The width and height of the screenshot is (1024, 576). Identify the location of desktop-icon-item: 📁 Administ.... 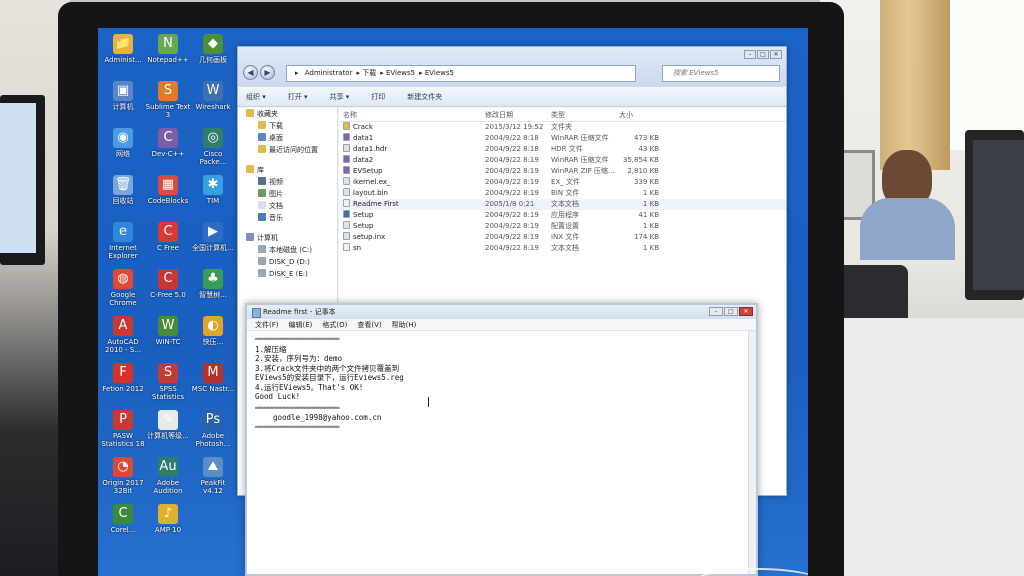
(123, 49).